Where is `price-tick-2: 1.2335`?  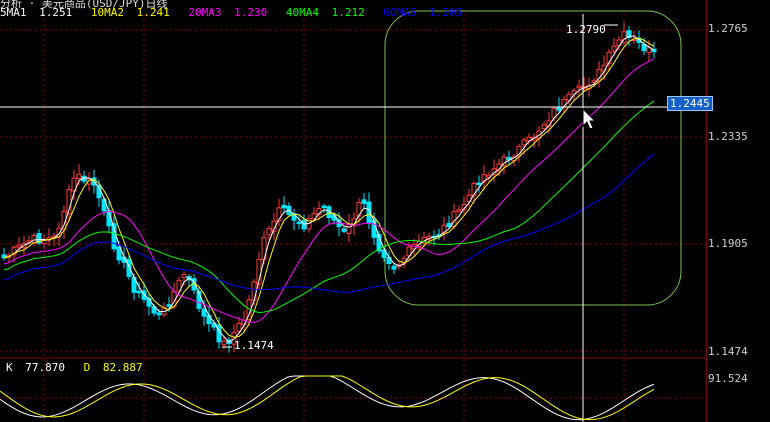
price-tick-2: 1.2335 is located at coordinates (728, 136).